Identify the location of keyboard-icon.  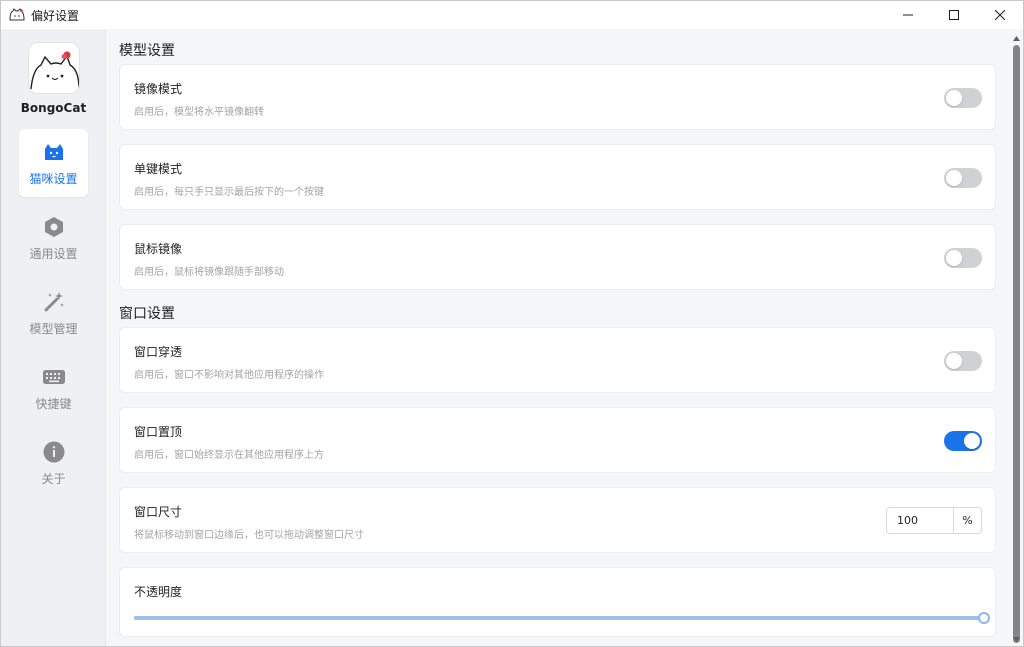
(54, 377).